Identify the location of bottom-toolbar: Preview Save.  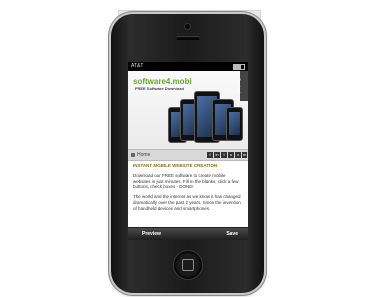
(188, 233).